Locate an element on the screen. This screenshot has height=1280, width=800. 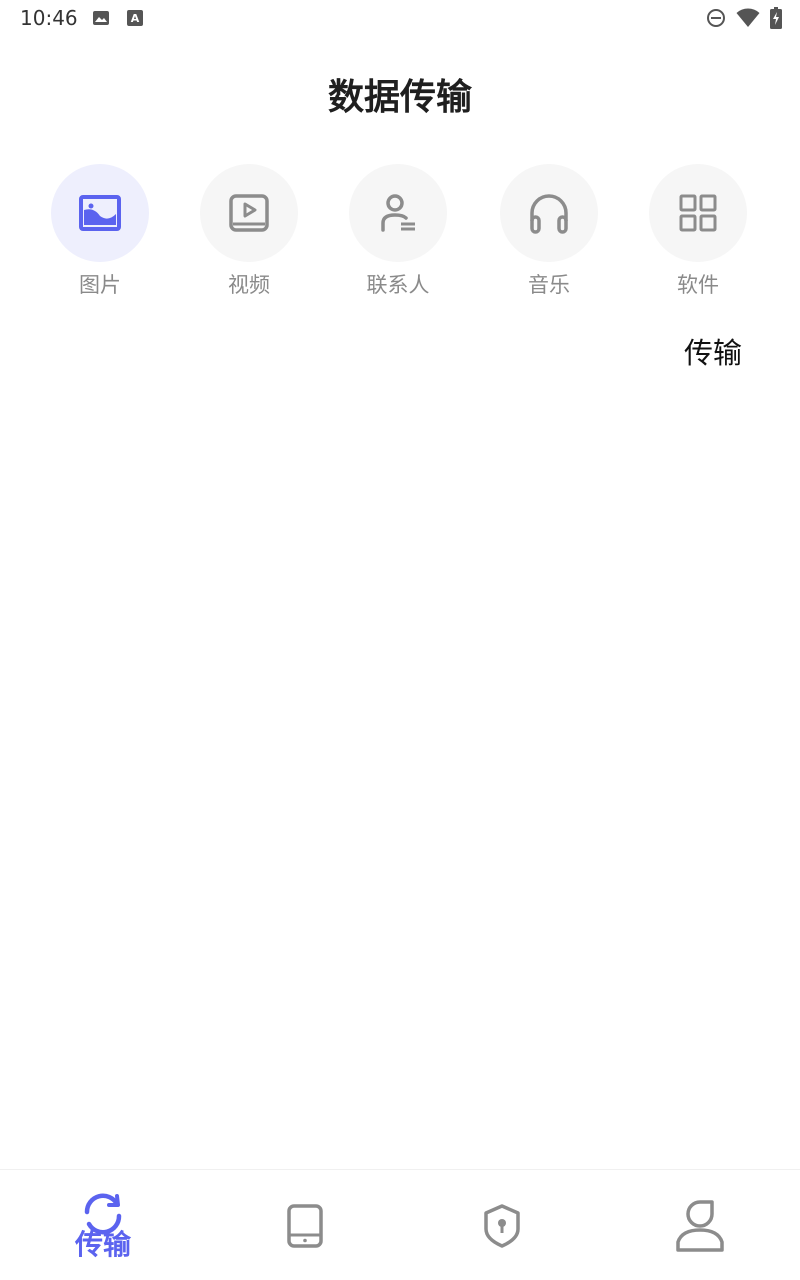
page-title: 数据传输 is located at coordinates (399, 97).